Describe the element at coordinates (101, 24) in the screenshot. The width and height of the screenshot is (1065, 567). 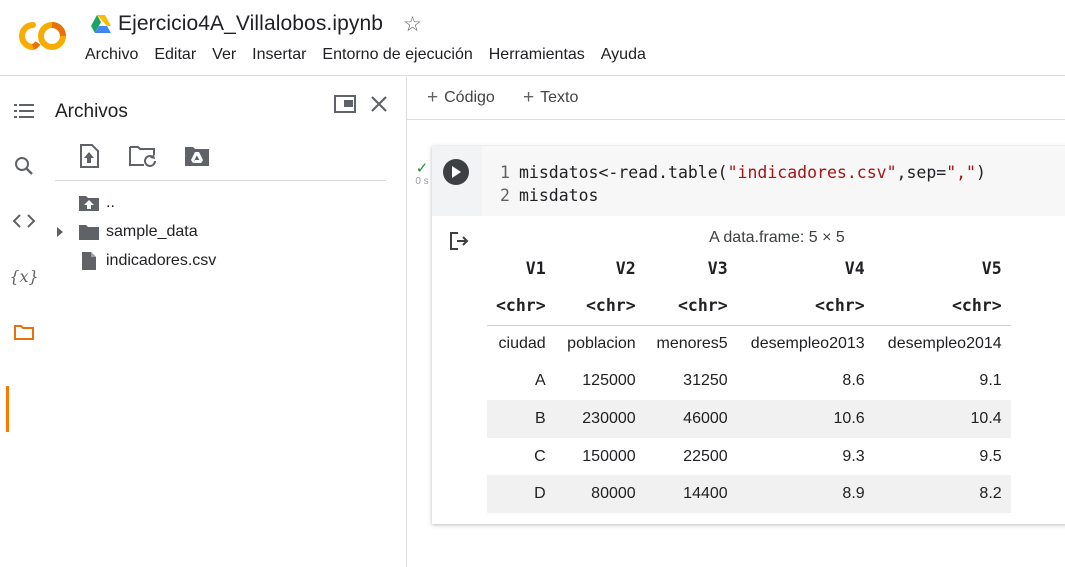
I see `google-drive-icon` at that location.